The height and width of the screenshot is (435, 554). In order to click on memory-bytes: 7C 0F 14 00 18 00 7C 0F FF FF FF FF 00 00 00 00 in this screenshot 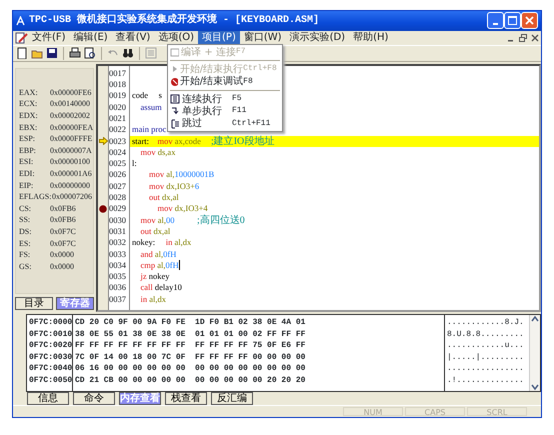, I will do `click(190, 358)`.